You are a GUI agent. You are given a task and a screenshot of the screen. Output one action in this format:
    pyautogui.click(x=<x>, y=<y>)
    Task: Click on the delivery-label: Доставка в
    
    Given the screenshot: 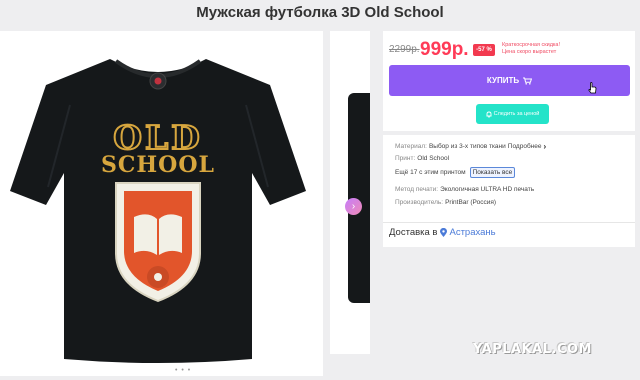 What is the action you would take?
    pyautogui.click(x=413, y=232)
    